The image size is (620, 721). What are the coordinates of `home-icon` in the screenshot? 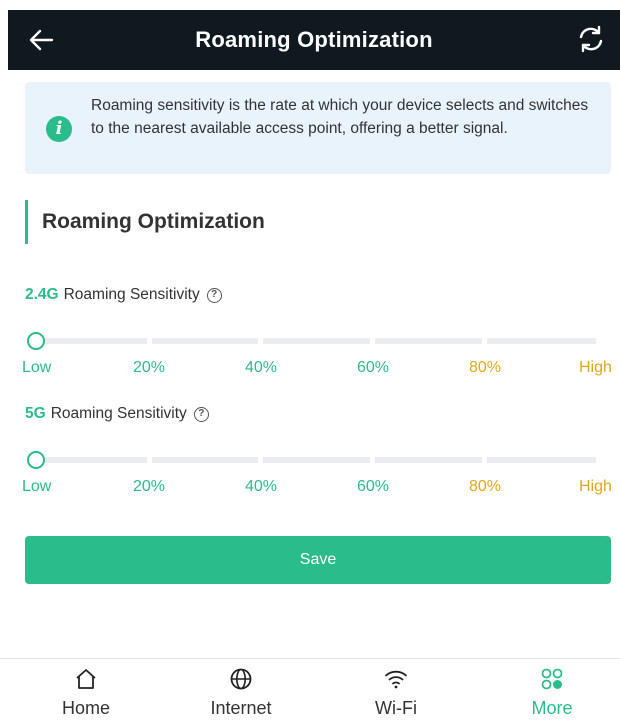 It's located at (86, 679).